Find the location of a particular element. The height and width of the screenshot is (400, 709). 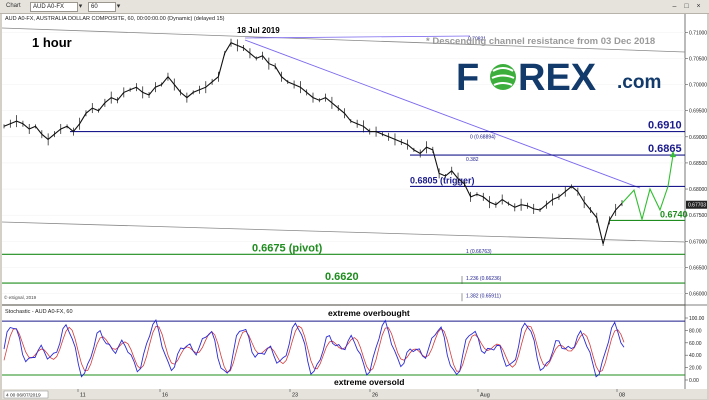

stochastic-tick-label: 20.00 is located at coordinates (695, 369).